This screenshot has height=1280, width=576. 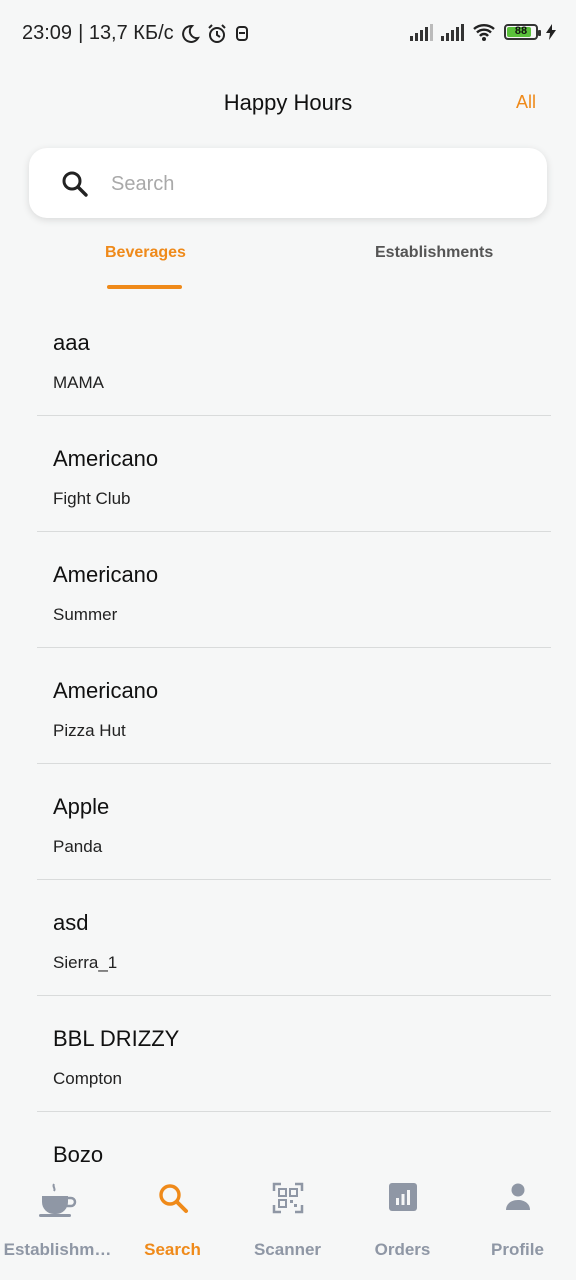 I want to click on status-time: 23:09, so click(x=47, y=33).